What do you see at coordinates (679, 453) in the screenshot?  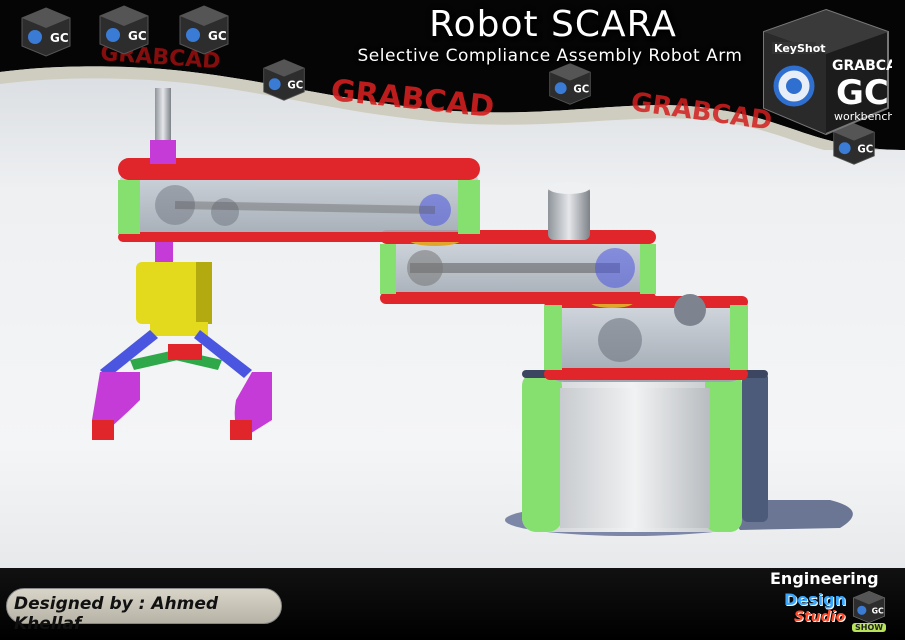 I see `robot-base` at bounding box center [679, 453].